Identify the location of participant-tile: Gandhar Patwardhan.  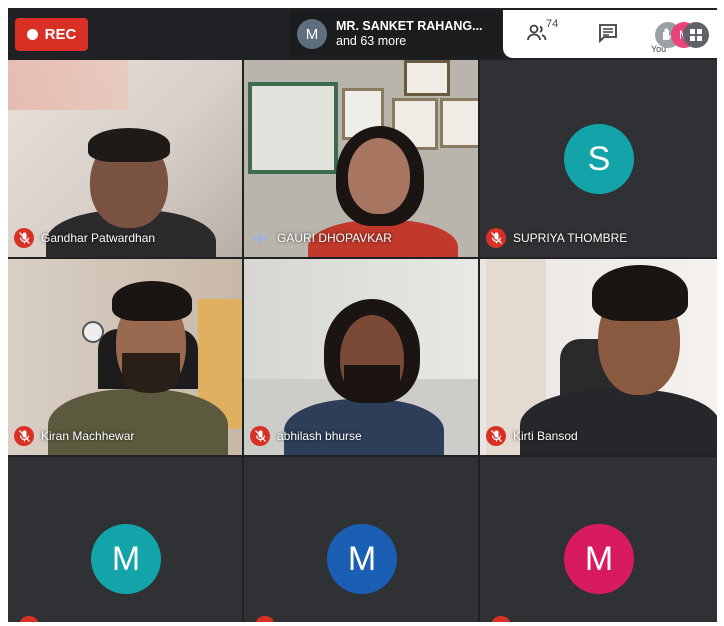
(125, 158).